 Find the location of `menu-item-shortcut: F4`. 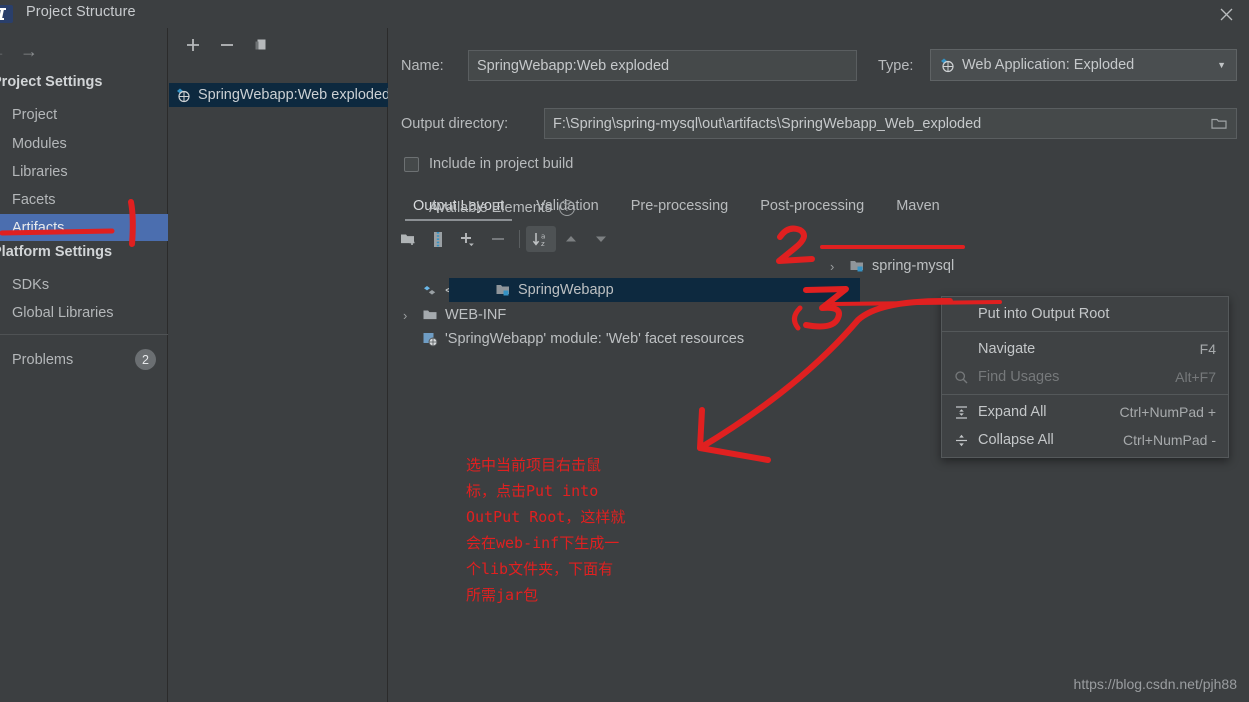

menu-item-shortcut: F4 is located at coordinates (1207, 349).